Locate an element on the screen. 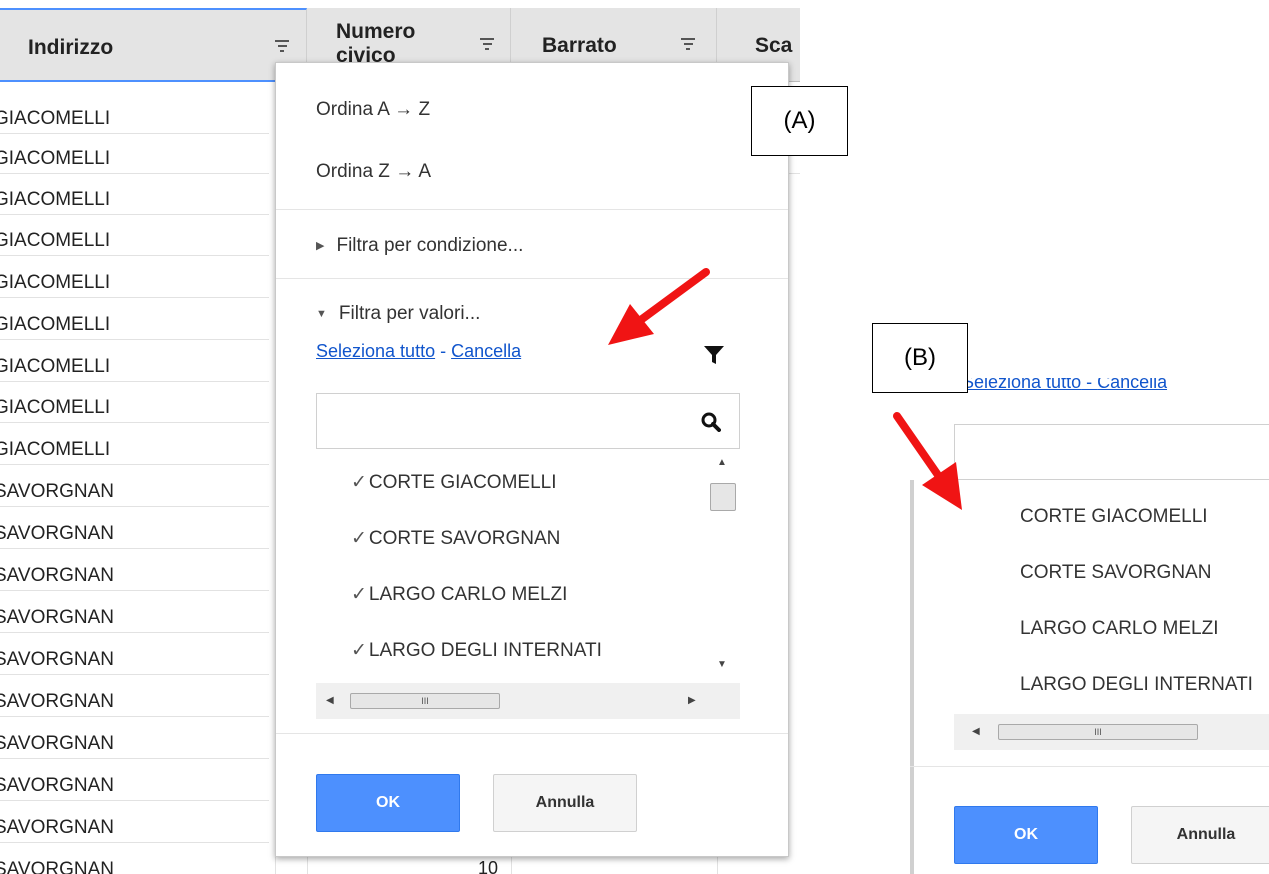  annotation-arrows is located at coordinates (785, 389).